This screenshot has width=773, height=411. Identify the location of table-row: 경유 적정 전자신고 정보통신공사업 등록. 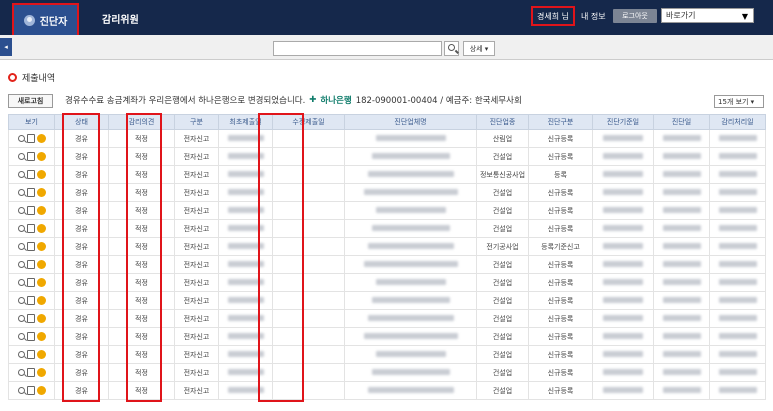
(387, 174).